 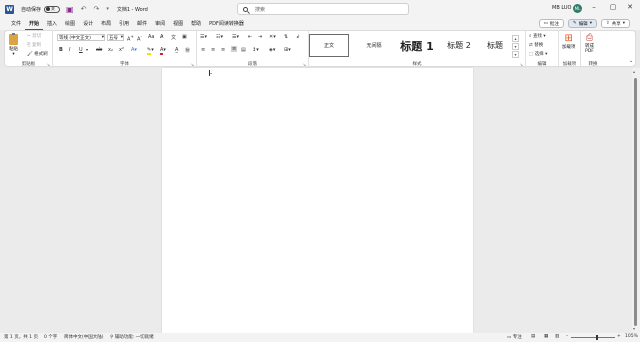 I want to click on tab-pdf-converter: PDF阅读转换器, so click(x=226, y=24).